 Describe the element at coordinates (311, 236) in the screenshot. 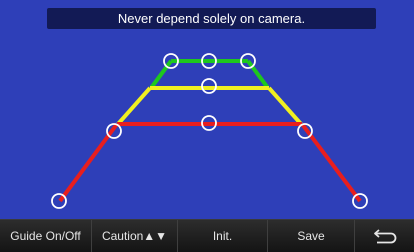

I see `save-button: Save` at that location.